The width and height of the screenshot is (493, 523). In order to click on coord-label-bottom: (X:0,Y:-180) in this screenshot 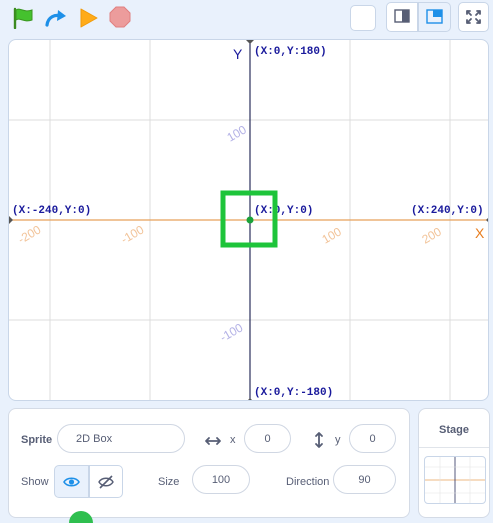, I will do `click(293, 393)`.